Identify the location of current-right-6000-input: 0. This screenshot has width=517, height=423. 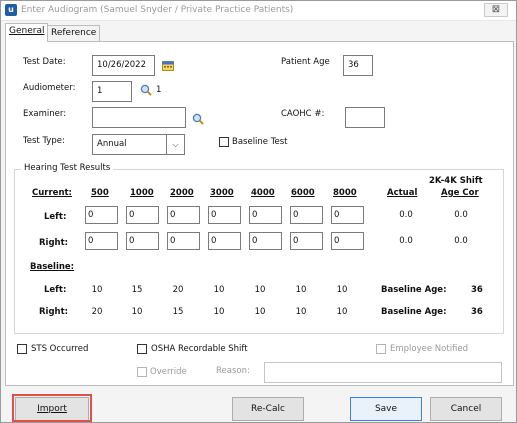
(306, 241).